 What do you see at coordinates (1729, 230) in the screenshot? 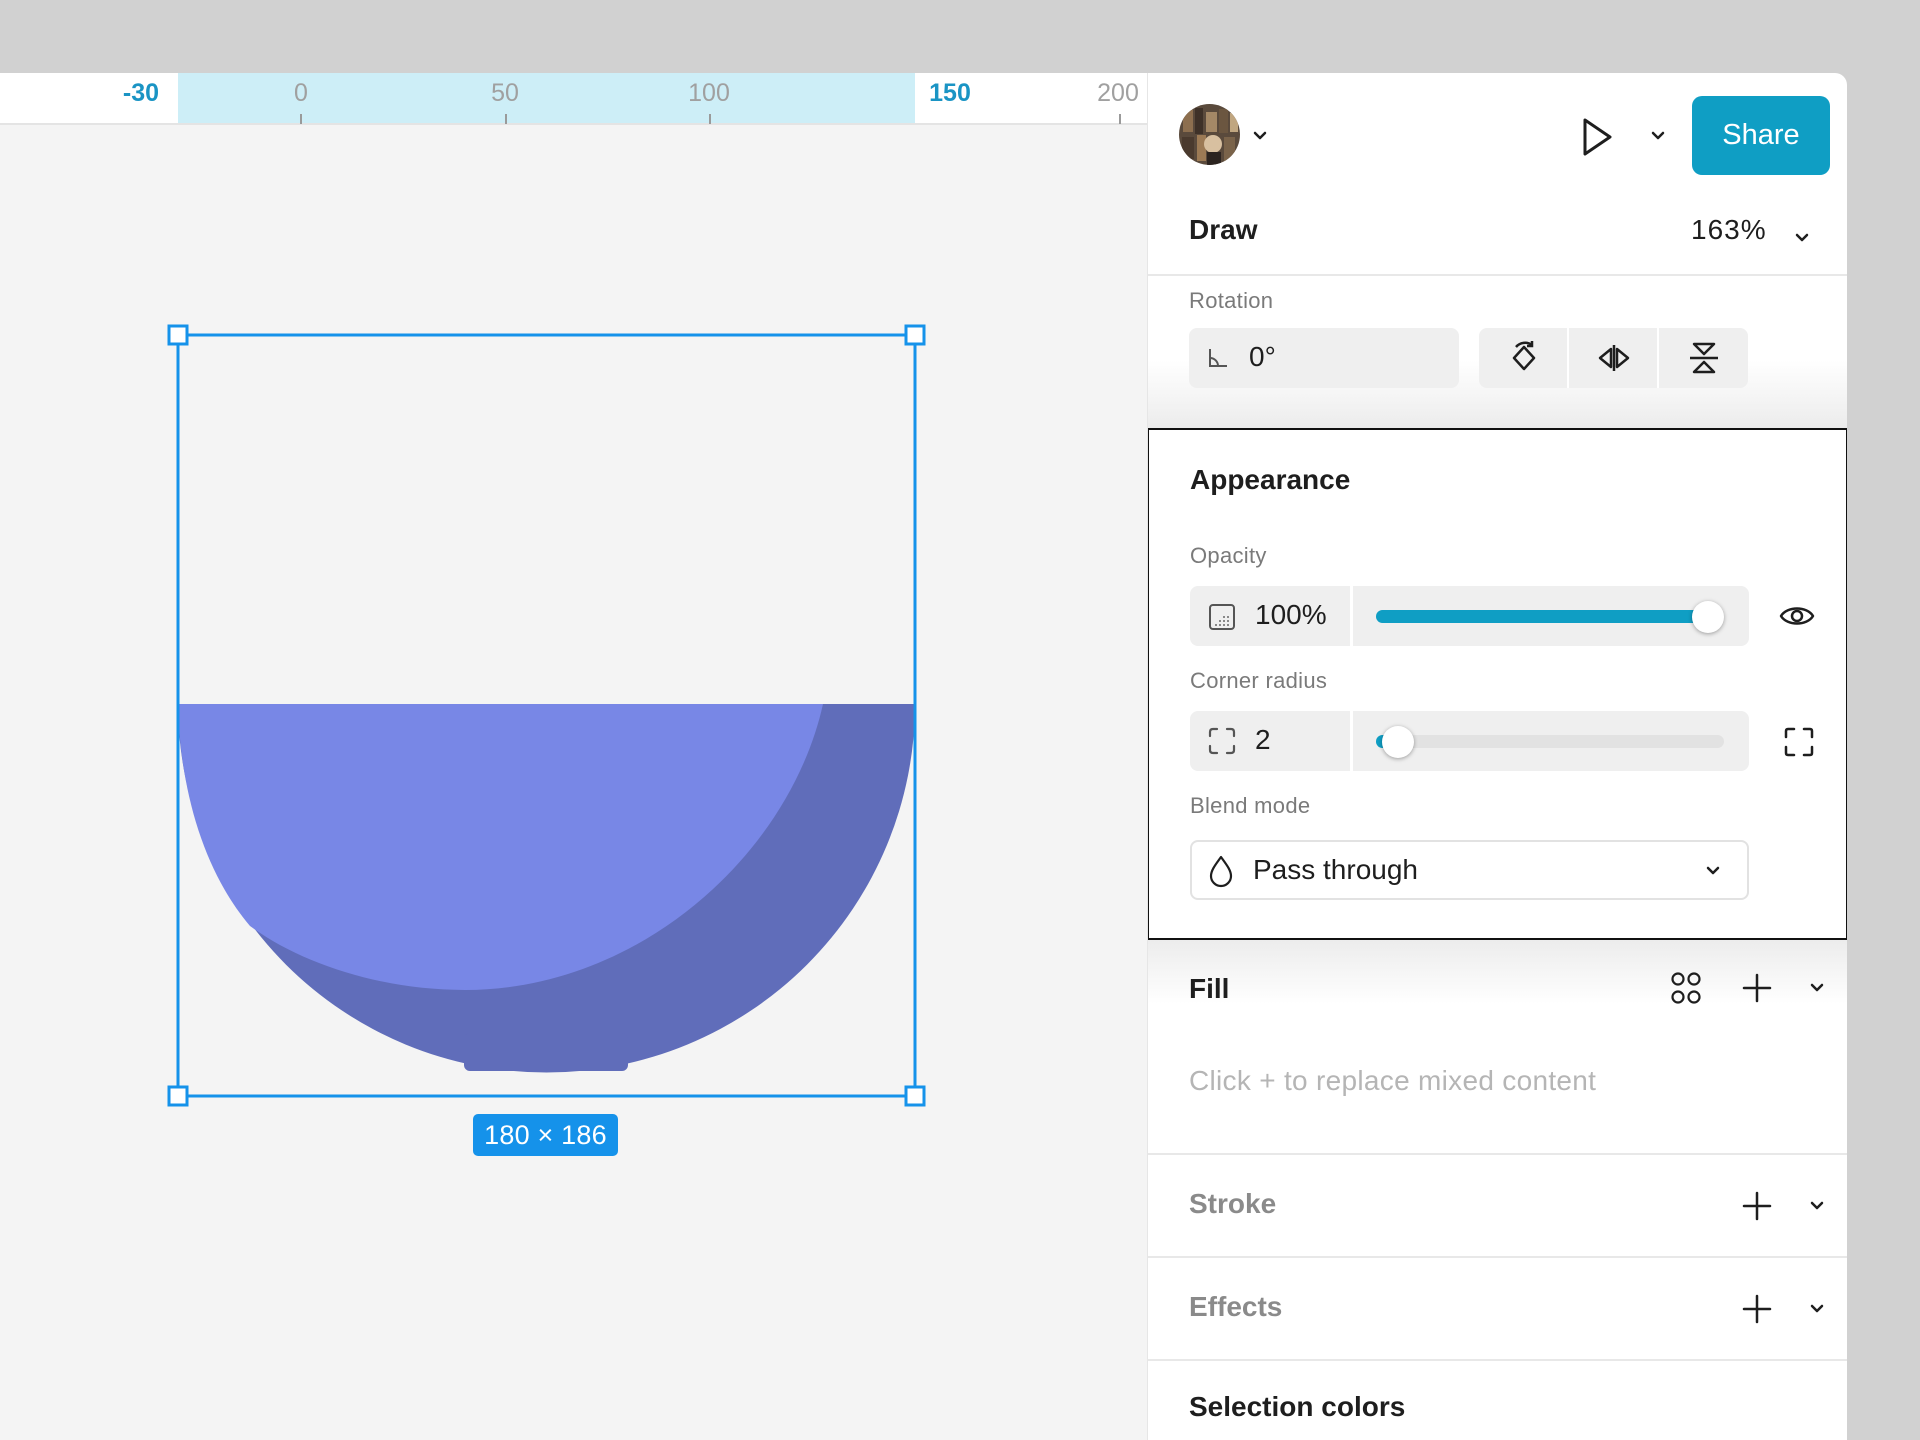
I see `zoom-level: 163%` at bounding box center [1729, 230].